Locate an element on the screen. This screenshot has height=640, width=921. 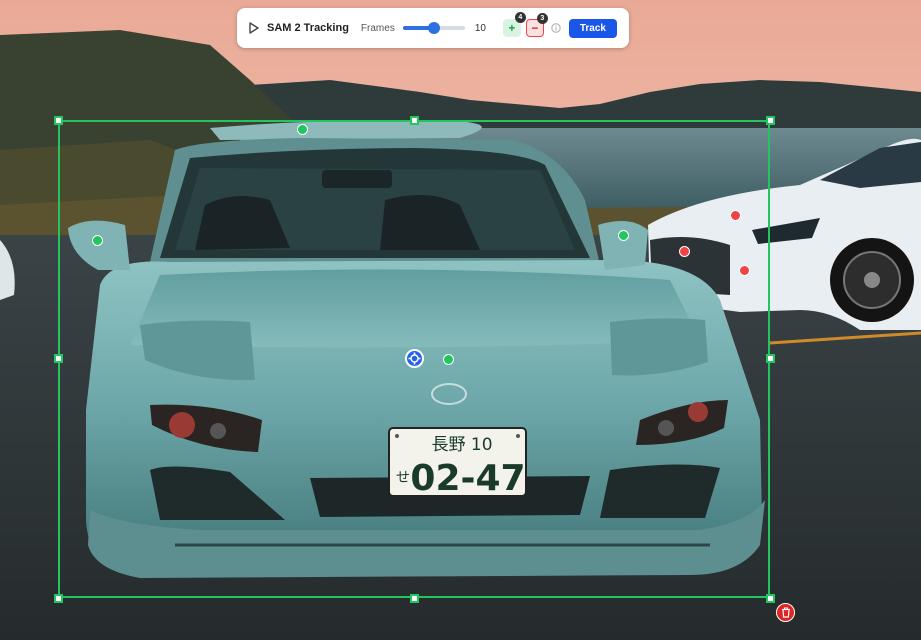
negative-count-badge: 3 is located at coordinates (542, 18).